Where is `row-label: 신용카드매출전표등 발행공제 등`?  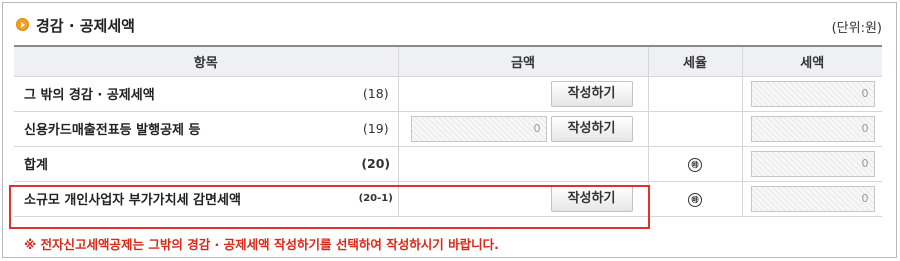 row-label: 신용카드매출전표등 발행공제 등 is located at coordinates (184, 129).